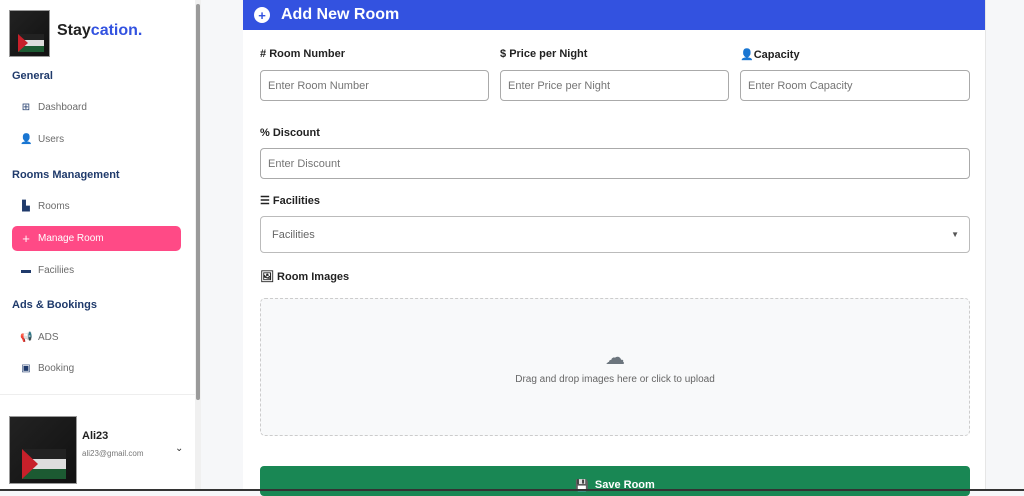 The height and width of the screenshot is (496, 1024). I want to click on list-icon: ☰, so click(266, 201).